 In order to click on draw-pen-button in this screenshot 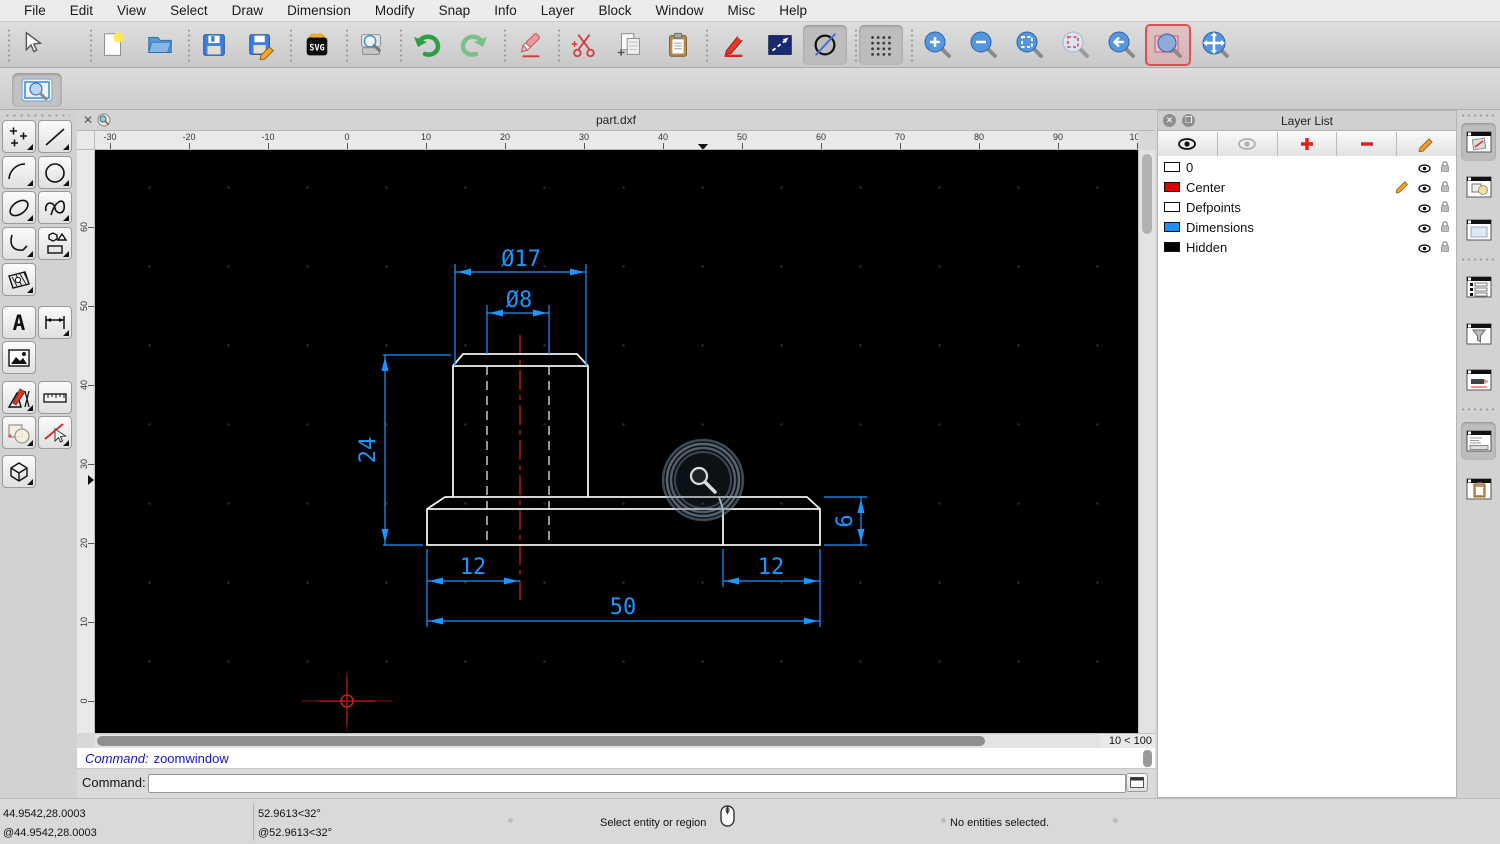, I will do `click(733, 45)`.